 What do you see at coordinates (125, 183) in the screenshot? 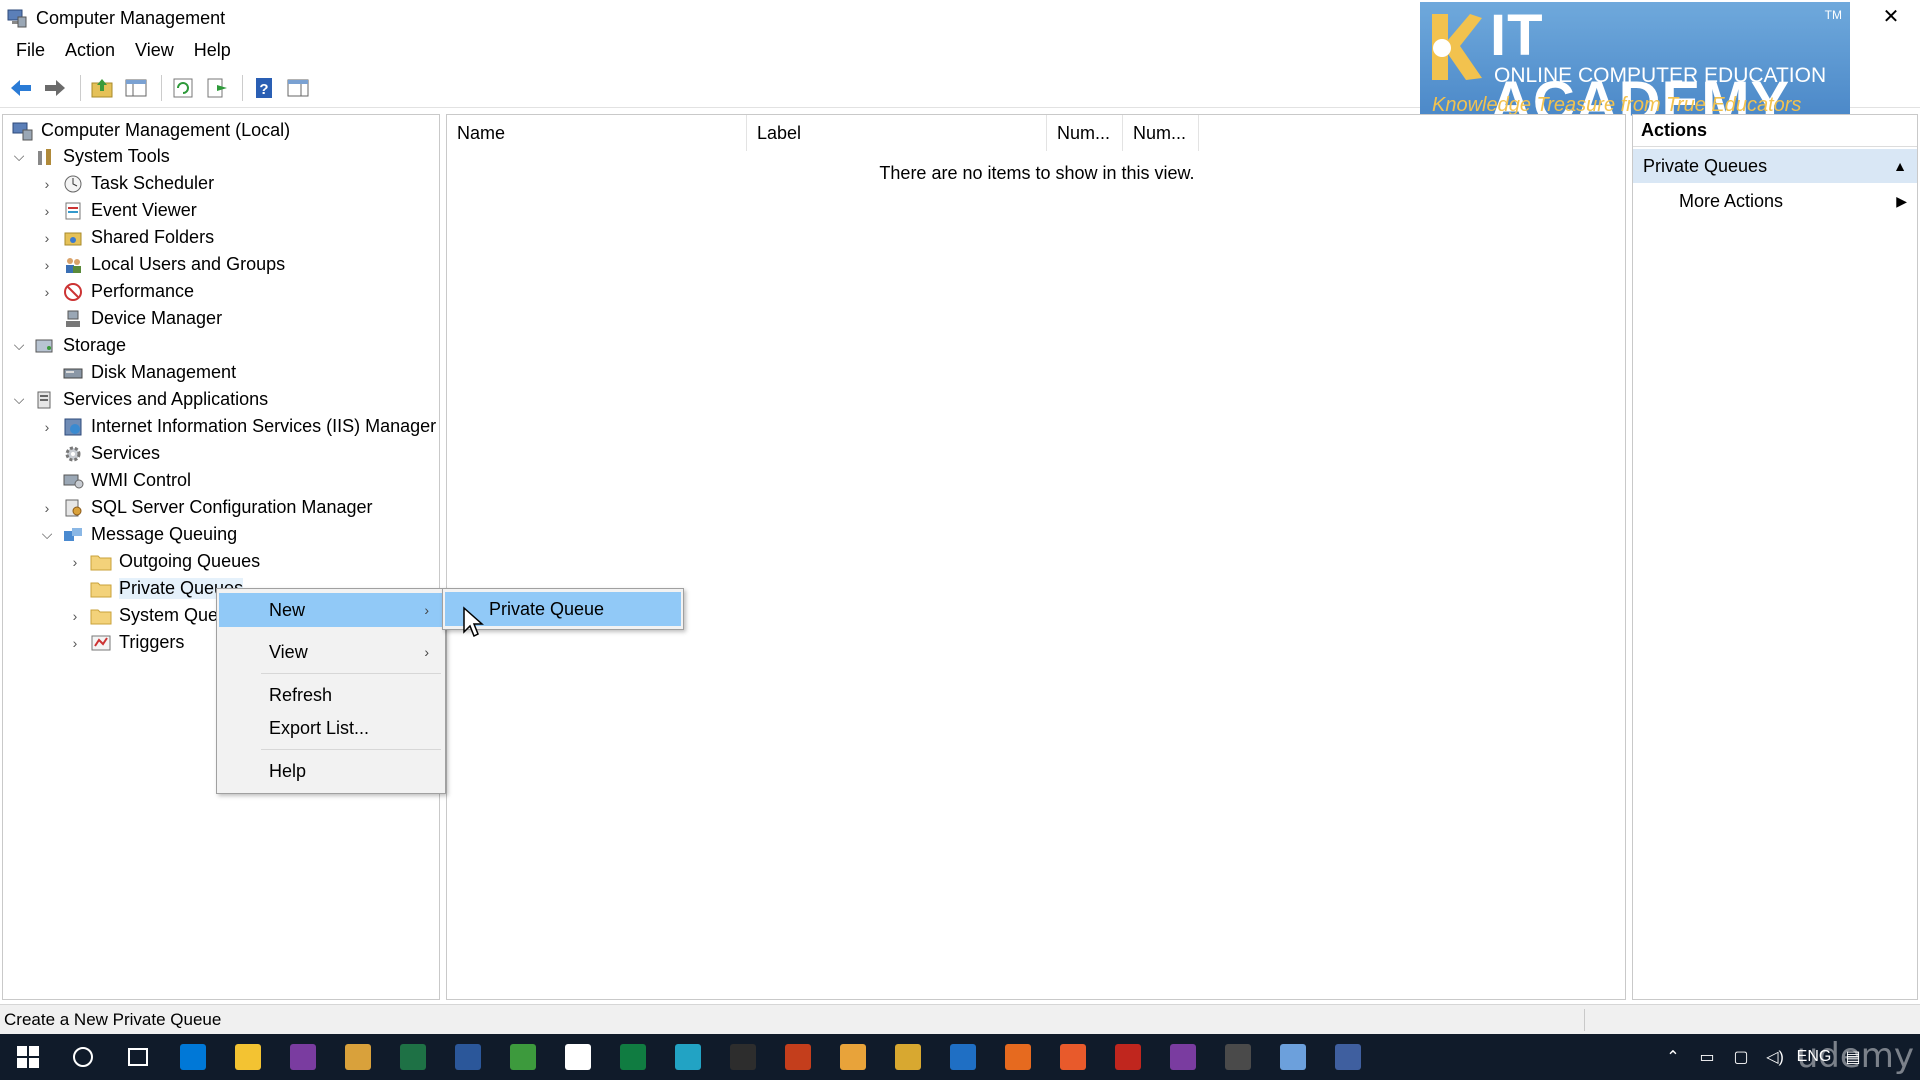
I see `tree-item-task-scheduler: › Task Scheduler` at bounding box center [125, 183].